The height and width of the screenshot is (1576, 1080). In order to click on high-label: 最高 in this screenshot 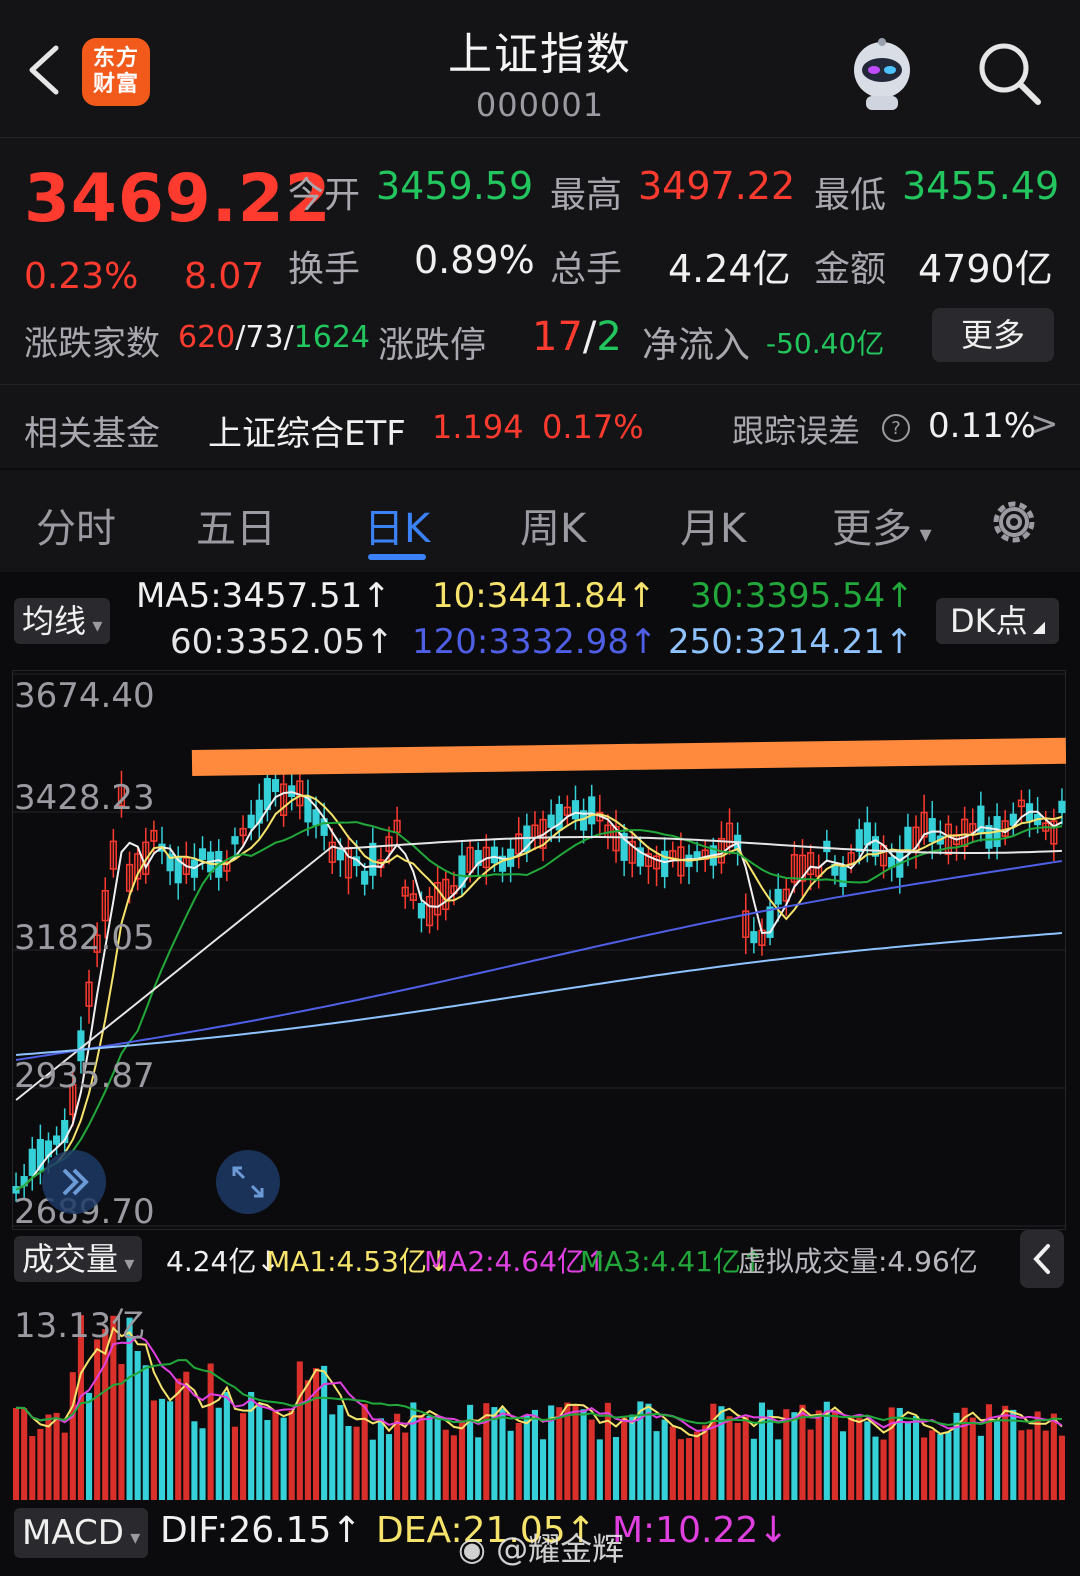, I will do `click(586, 195)`.